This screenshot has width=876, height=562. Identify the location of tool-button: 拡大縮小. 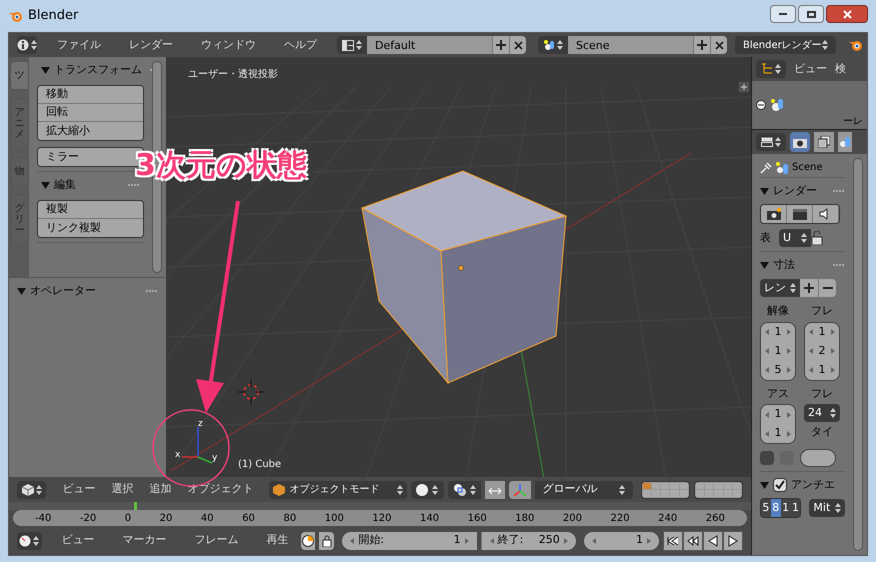
(90, 131).